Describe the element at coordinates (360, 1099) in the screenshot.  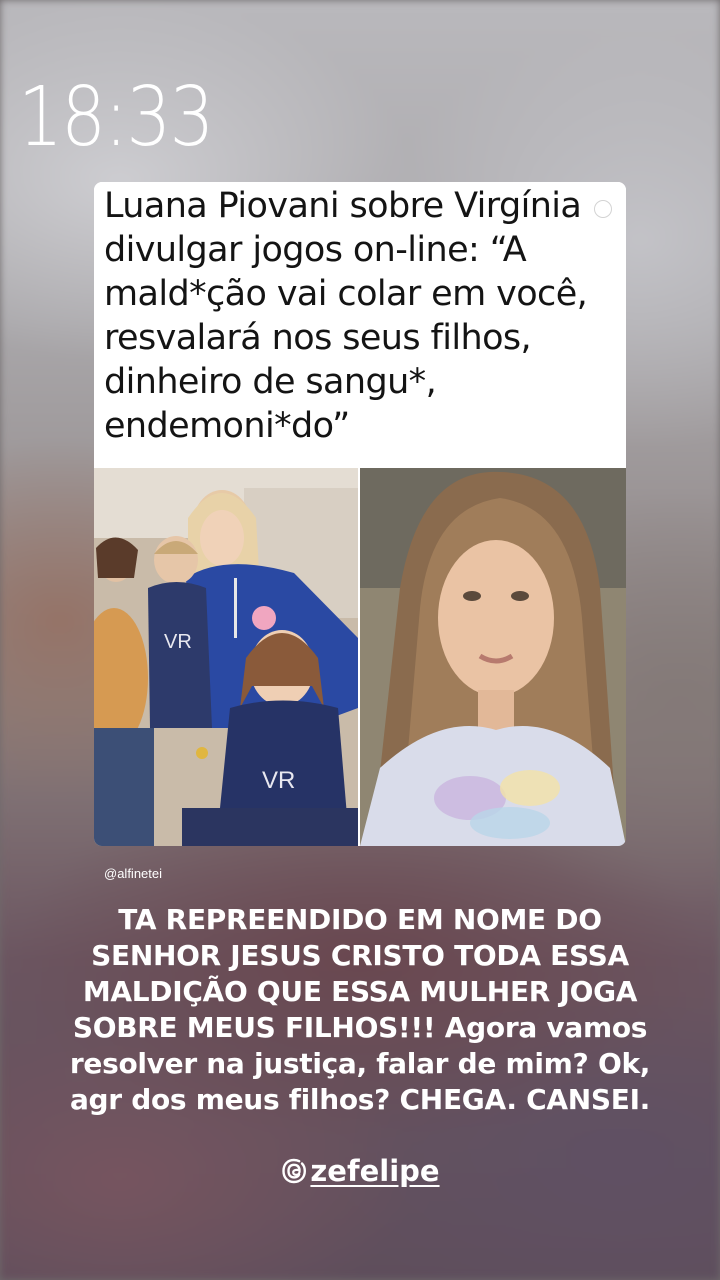
I see `caption-line: agr dos meus filhos? CHEGA. CANSEI.` at that location.